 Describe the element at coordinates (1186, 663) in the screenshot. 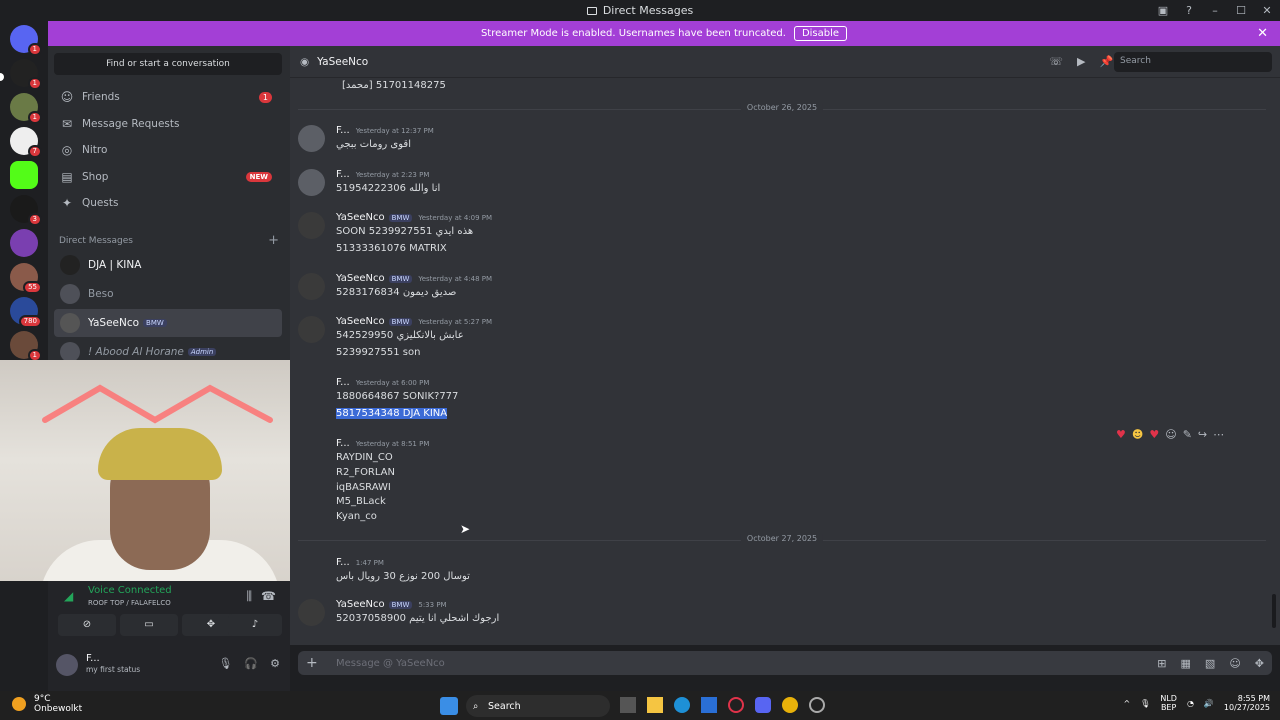

I see `gif-icon: ▦` at that location.